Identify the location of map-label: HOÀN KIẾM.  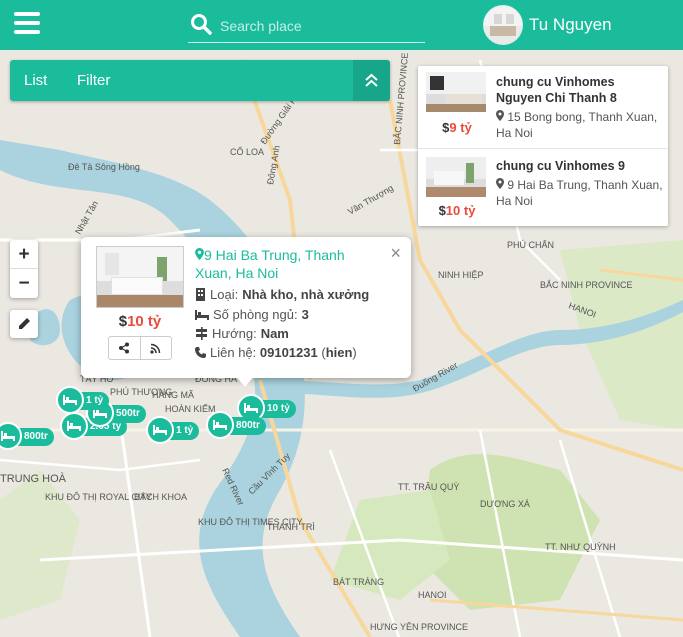
(190, 409).